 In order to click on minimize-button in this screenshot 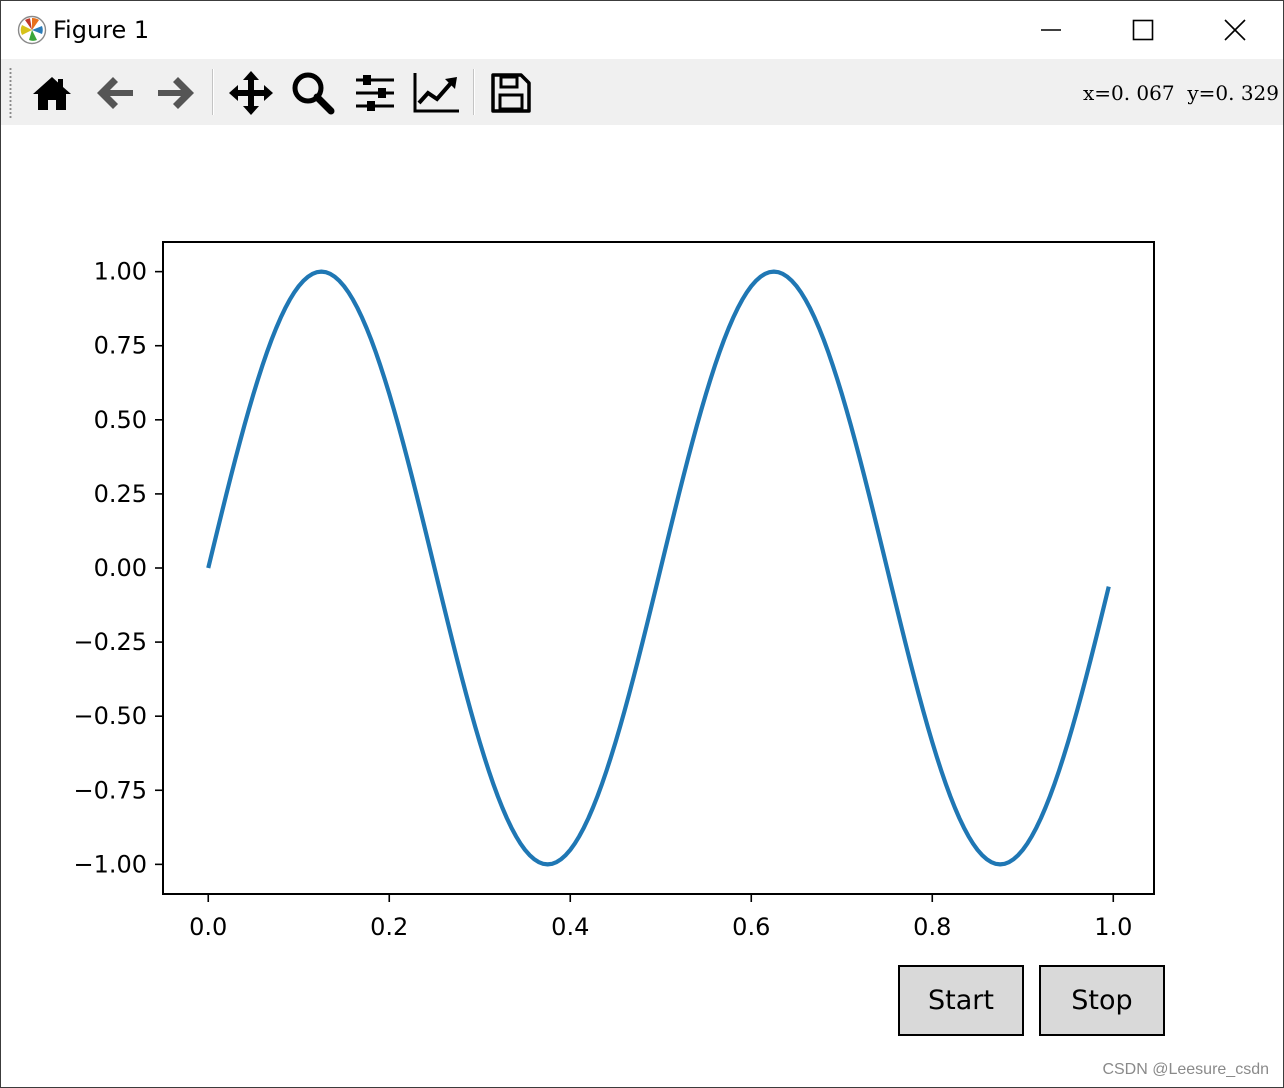, I will do `click(1051, 30)`.